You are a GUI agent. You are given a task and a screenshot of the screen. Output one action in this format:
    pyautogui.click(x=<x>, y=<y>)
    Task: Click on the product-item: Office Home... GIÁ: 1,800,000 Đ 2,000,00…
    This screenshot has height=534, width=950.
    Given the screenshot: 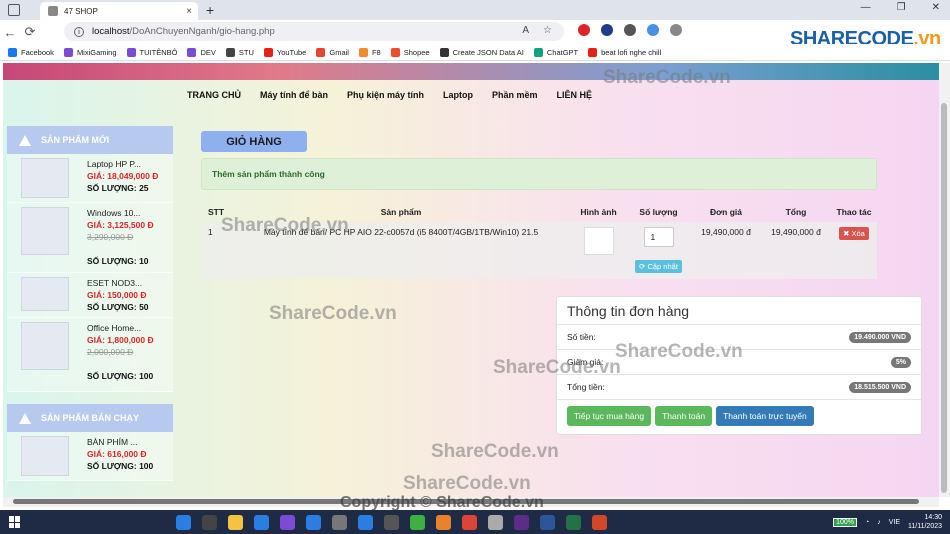 What is the action you would take?
    pyautogui.click(x=90, y=355)
    